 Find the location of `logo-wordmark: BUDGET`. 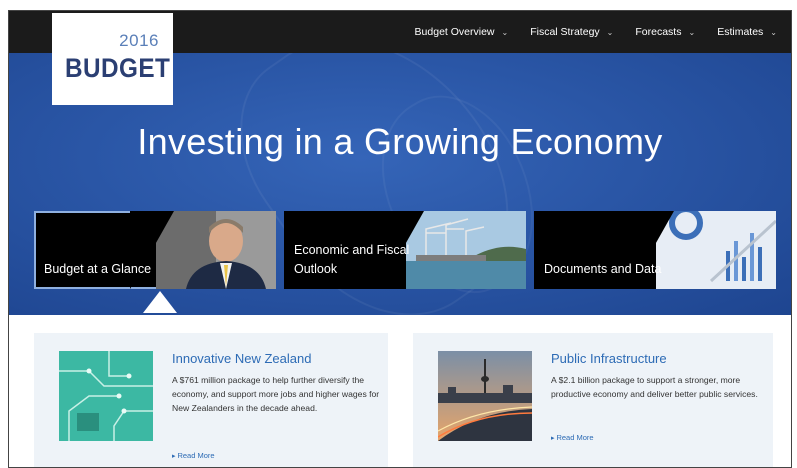

logo-wordmark: BUDGET is located at coordinates (118, 68).